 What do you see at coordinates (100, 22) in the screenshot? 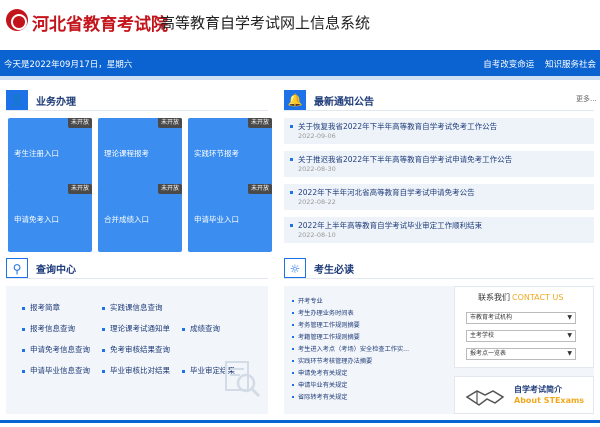
I see `org-name: 河北省教育考试院` at bounding box center [100, 22].